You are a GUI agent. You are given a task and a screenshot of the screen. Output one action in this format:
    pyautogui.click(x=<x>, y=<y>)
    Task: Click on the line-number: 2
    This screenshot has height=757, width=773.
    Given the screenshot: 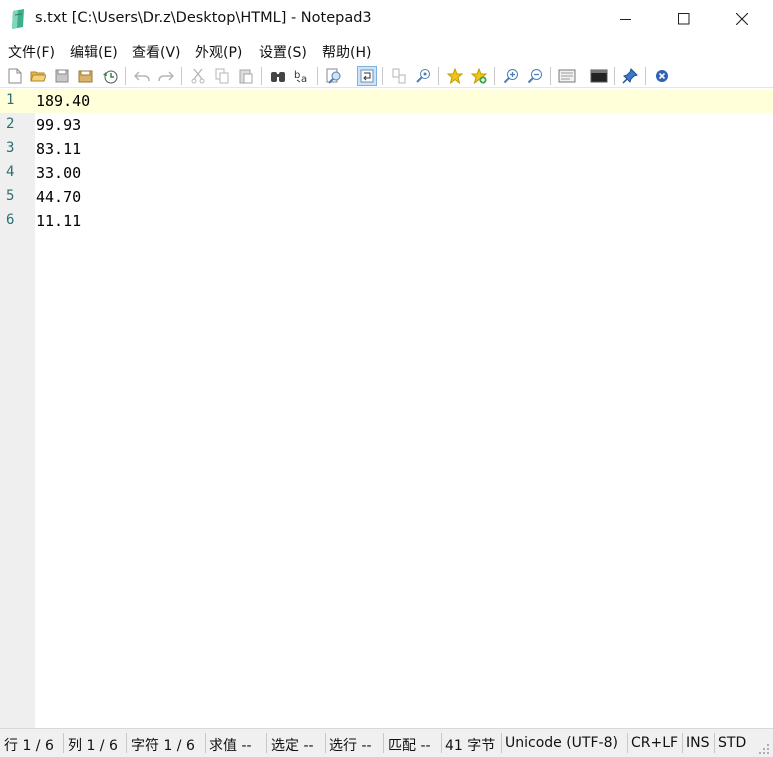 What is the action you would take?
    pyautogui.click(x=10, y=124)
    